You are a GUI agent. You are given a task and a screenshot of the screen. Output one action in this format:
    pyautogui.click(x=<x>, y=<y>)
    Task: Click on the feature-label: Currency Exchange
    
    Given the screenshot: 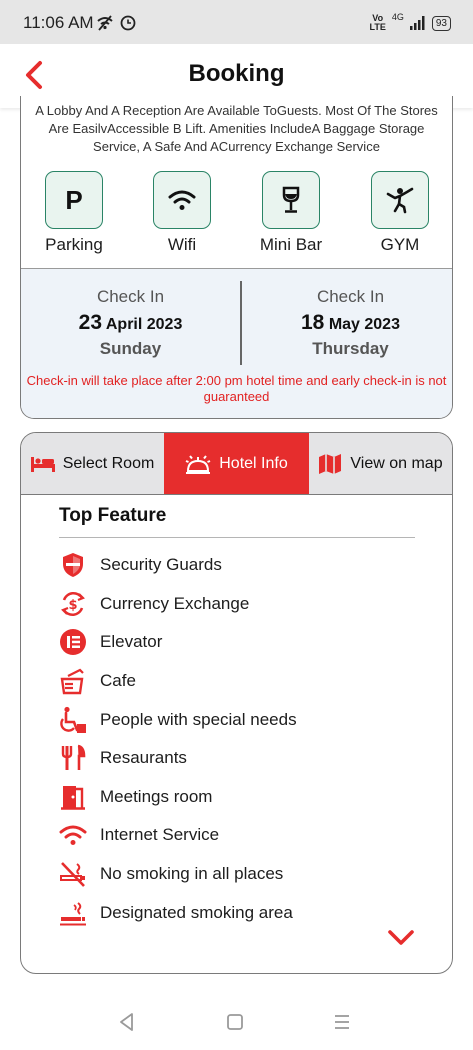 What is the action you would take?
    pyautogui.click(x=175, y=603)
    